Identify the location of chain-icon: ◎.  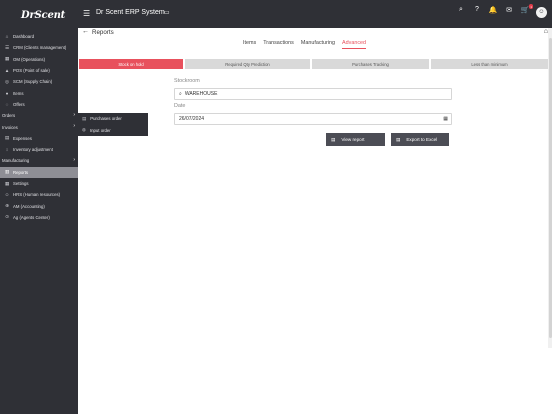
(6, 81).